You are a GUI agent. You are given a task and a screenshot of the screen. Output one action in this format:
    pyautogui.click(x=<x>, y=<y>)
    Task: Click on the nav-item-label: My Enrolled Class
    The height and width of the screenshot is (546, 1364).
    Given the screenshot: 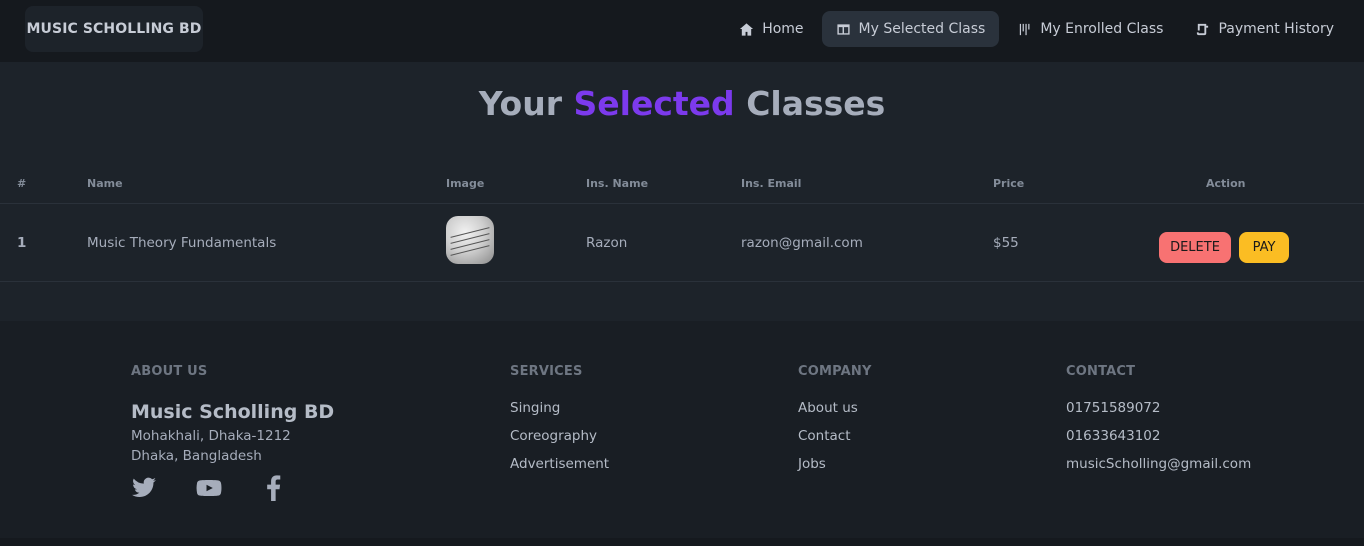 What is the action you would take?
    pyautogui.click(x=1102, y=29)
    